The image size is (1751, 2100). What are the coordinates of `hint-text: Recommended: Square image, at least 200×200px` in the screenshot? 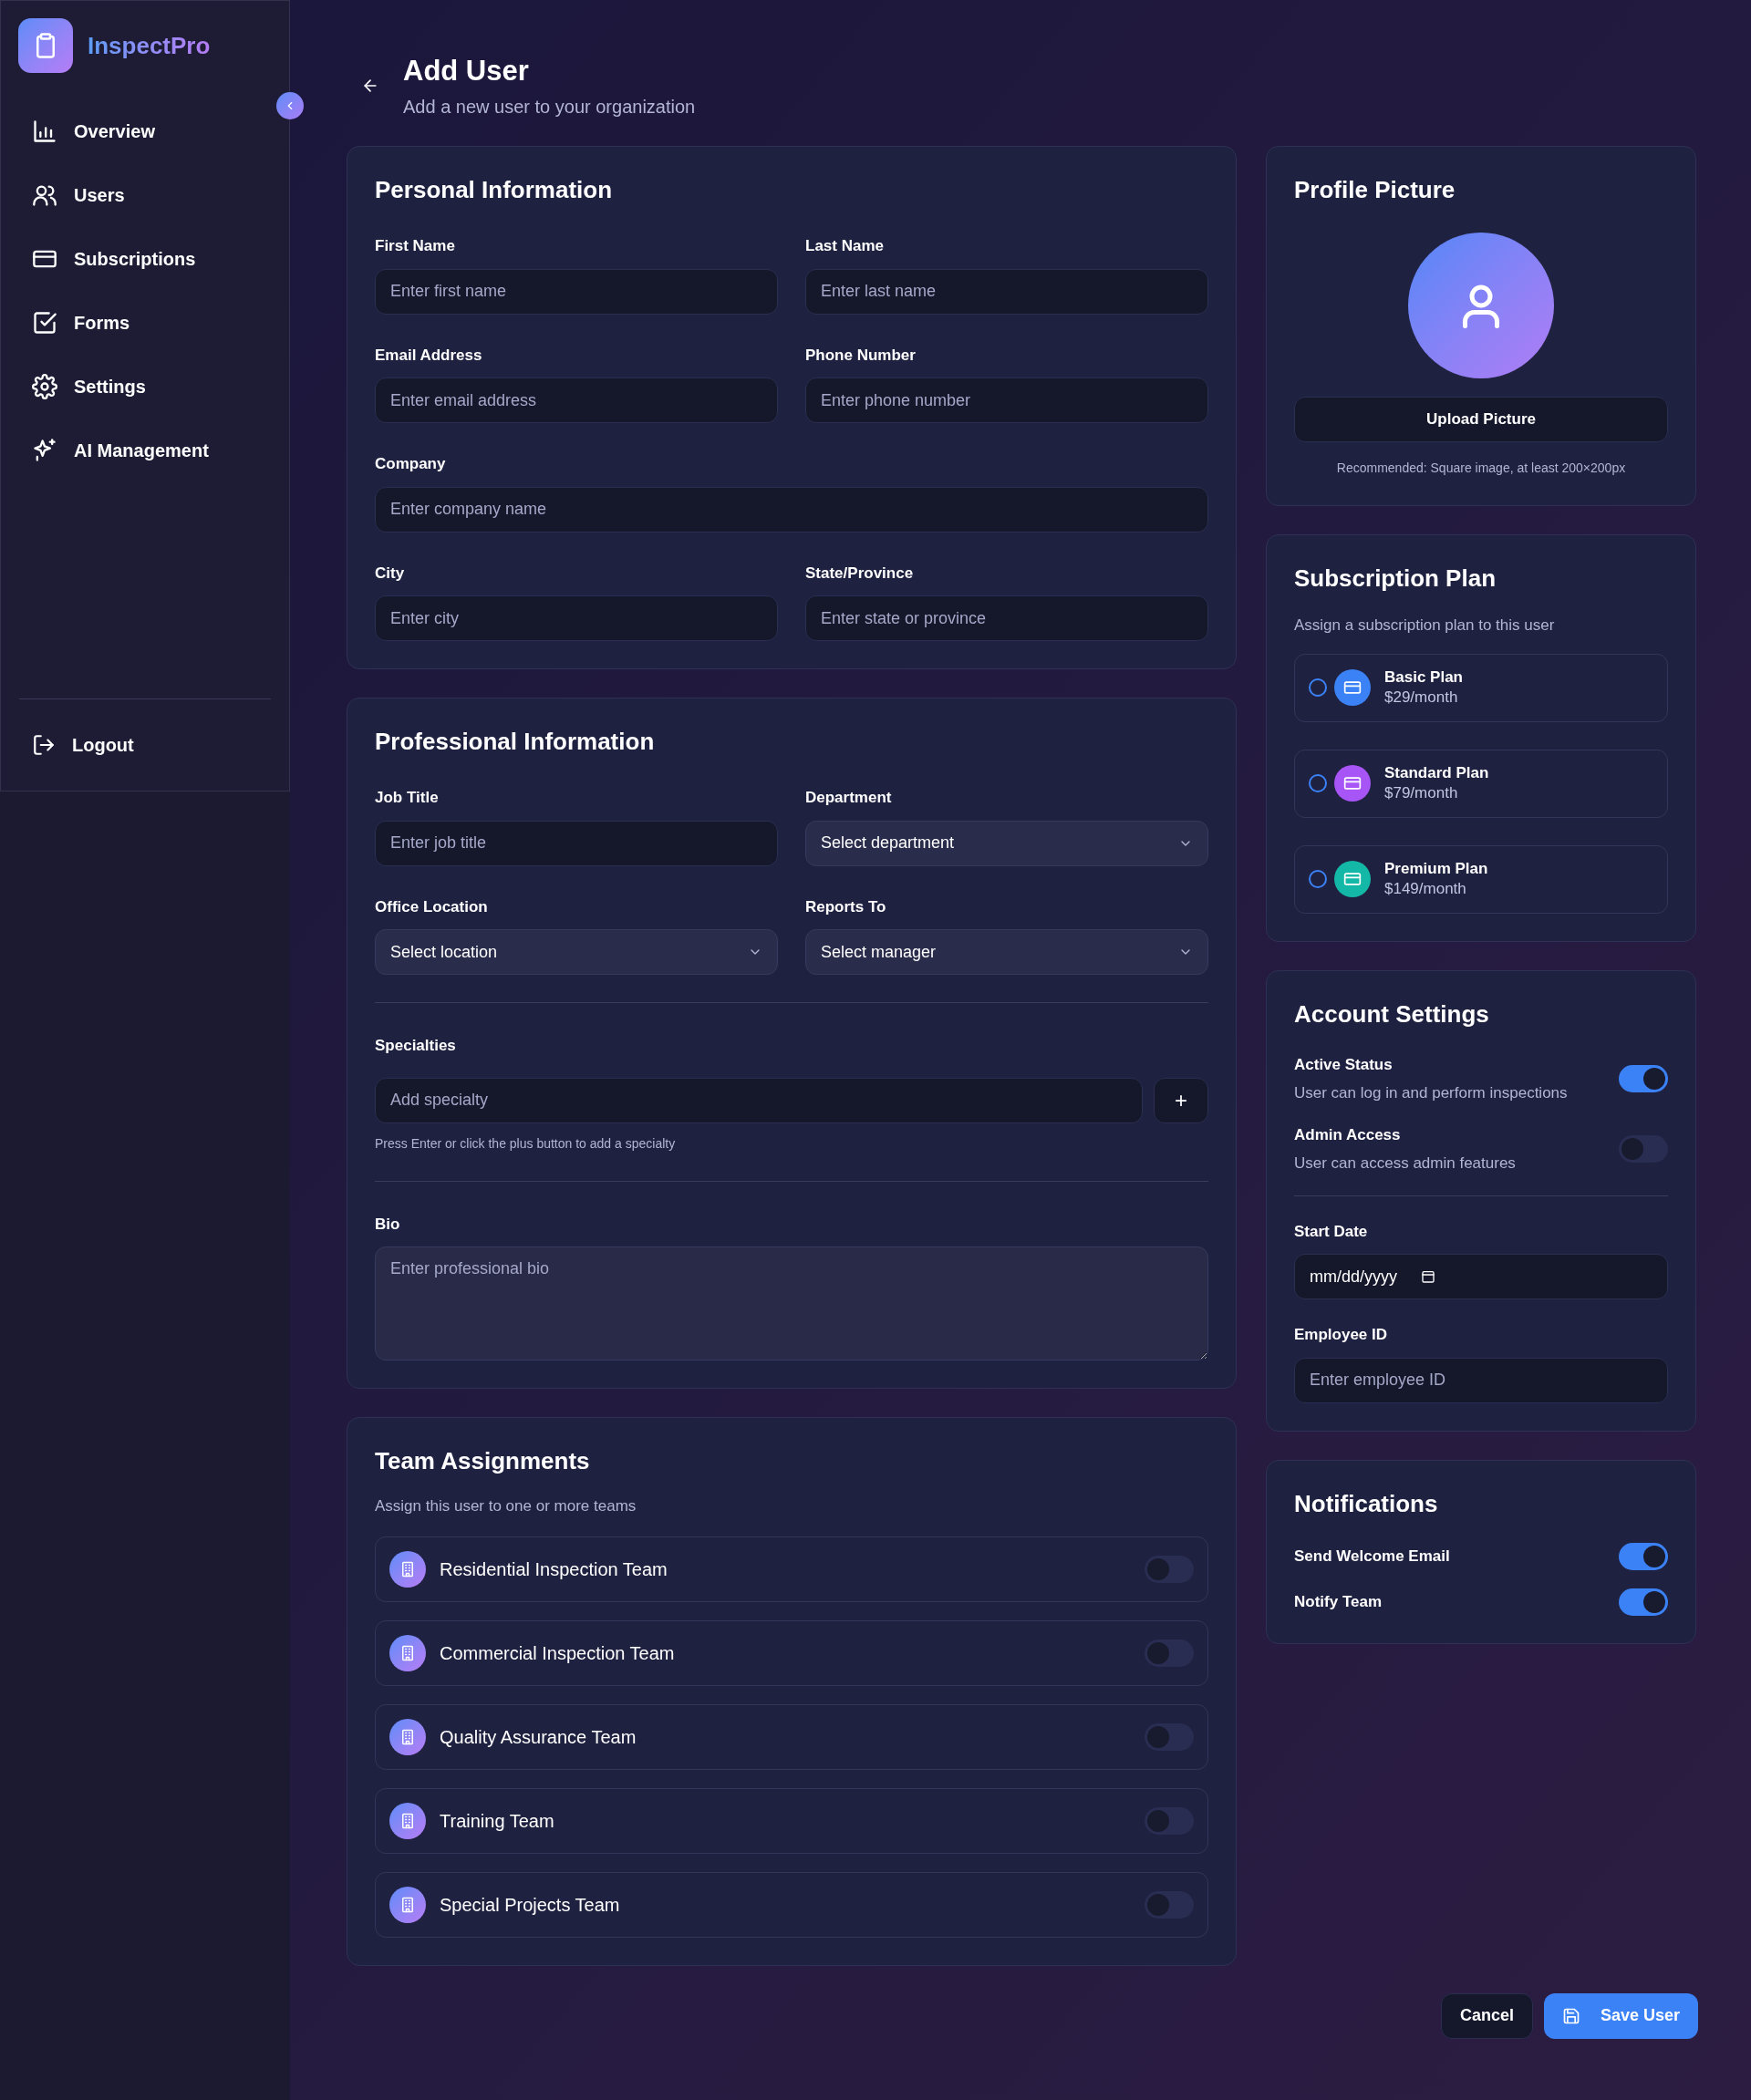 It's located at (1481, 468).